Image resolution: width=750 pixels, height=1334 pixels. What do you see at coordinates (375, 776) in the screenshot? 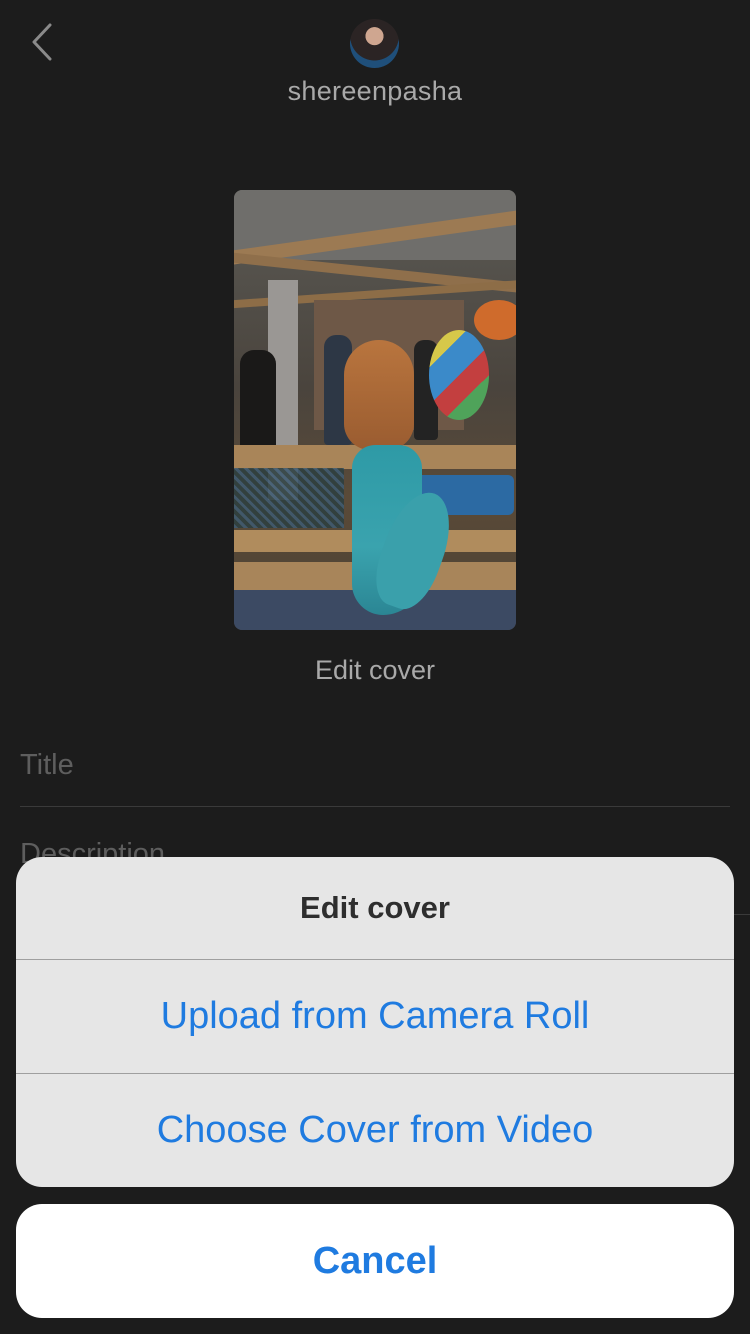
I see `title-field: Title` at bounding box center [375, 776].